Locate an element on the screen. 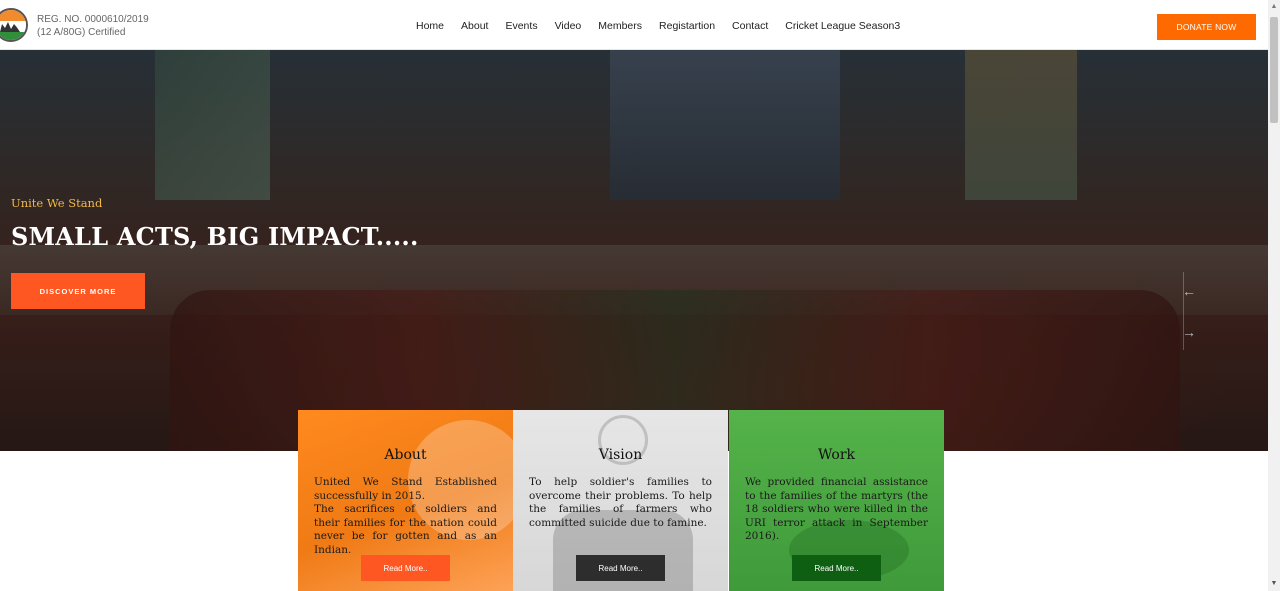 The width and height of the screenshot is (1280, 591). nav-members: Members is located at coordinates (620, 26).